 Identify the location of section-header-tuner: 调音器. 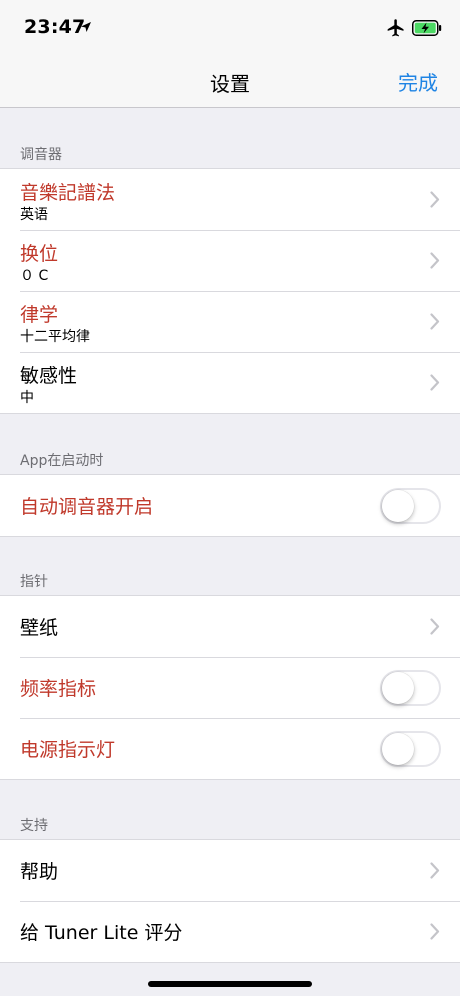
(41, 155).